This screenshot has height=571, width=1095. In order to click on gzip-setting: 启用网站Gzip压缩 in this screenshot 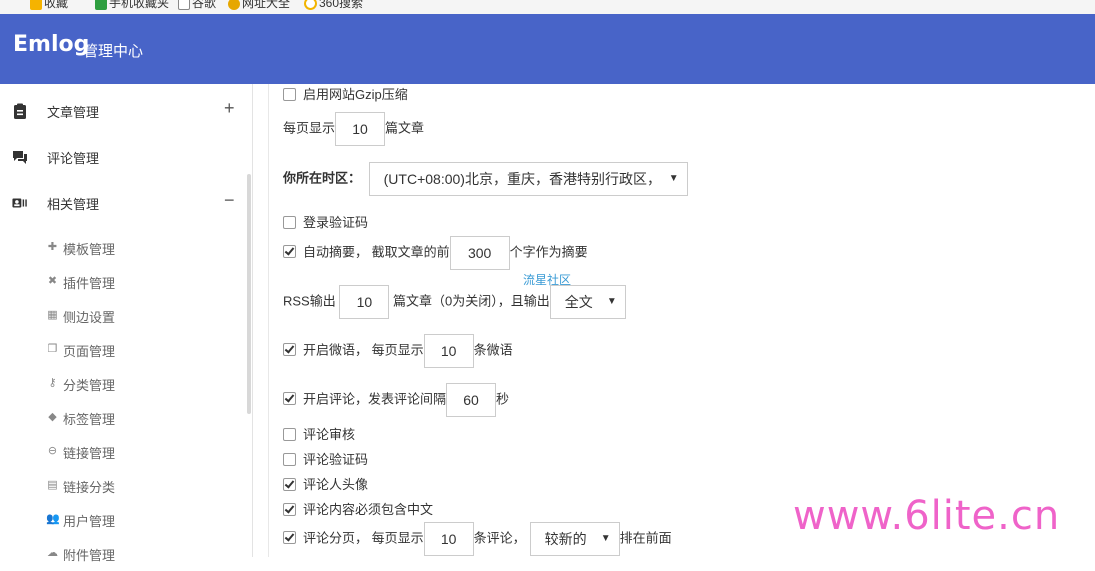, I will do `click(345, 93)`.